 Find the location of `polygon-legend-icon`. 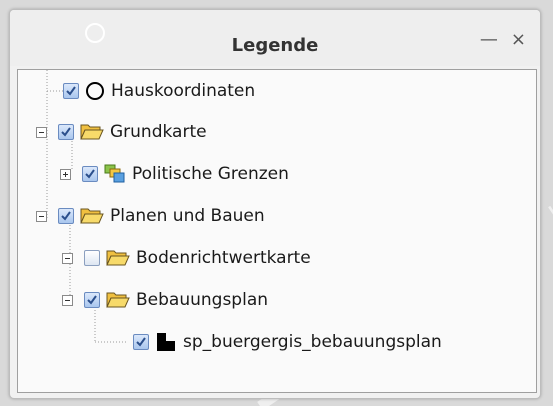

polygon-legend-icon is located at coordinates (166, 342).